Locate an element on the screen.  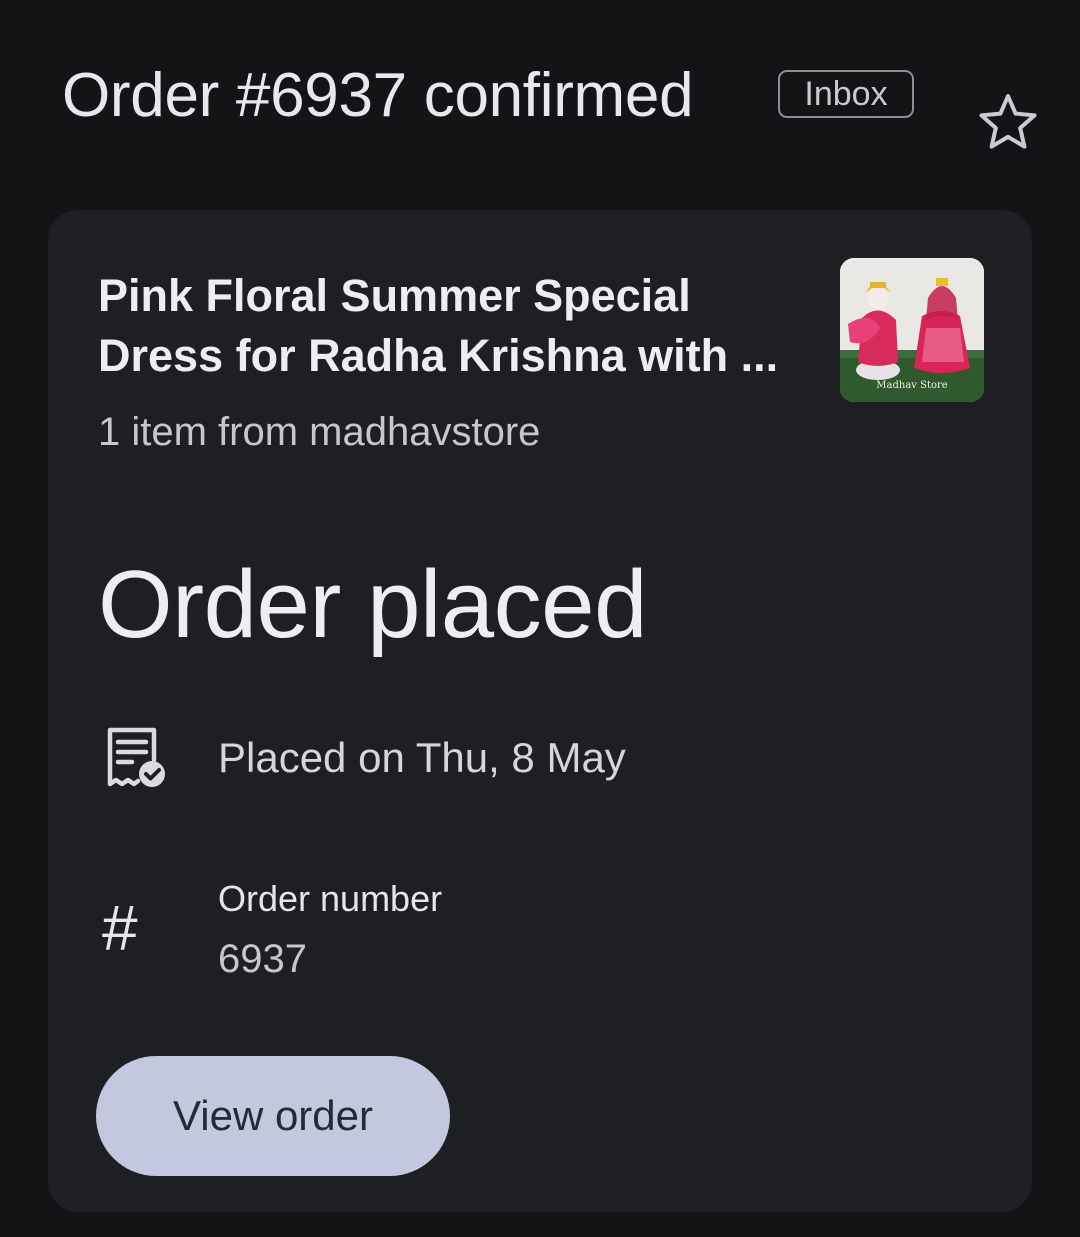
thumbnail-watermark: Madhav Store is located at coordinates (912, 385).